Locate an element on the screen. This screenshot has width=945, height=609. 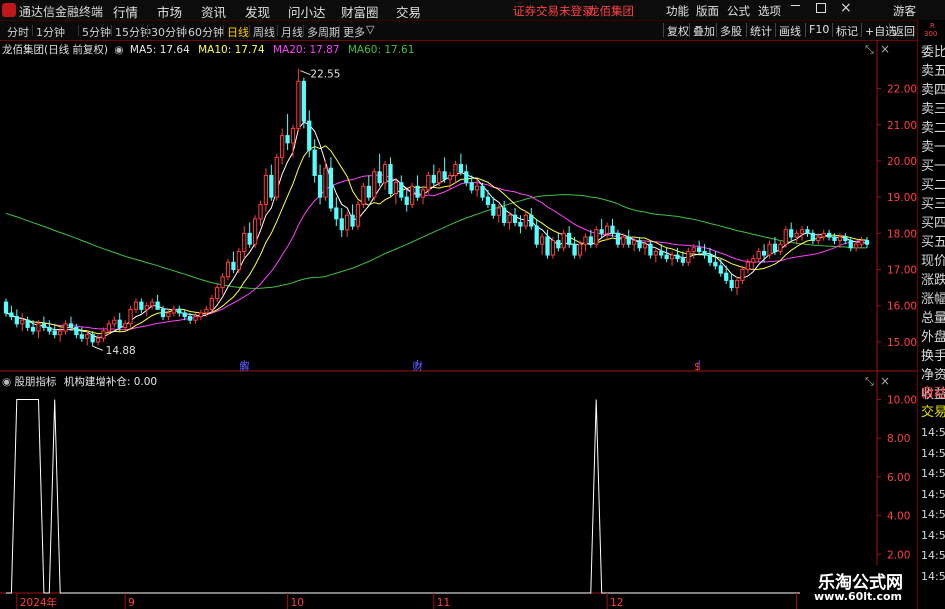
menu-options: 选项 is located at coordinates (769, 11).